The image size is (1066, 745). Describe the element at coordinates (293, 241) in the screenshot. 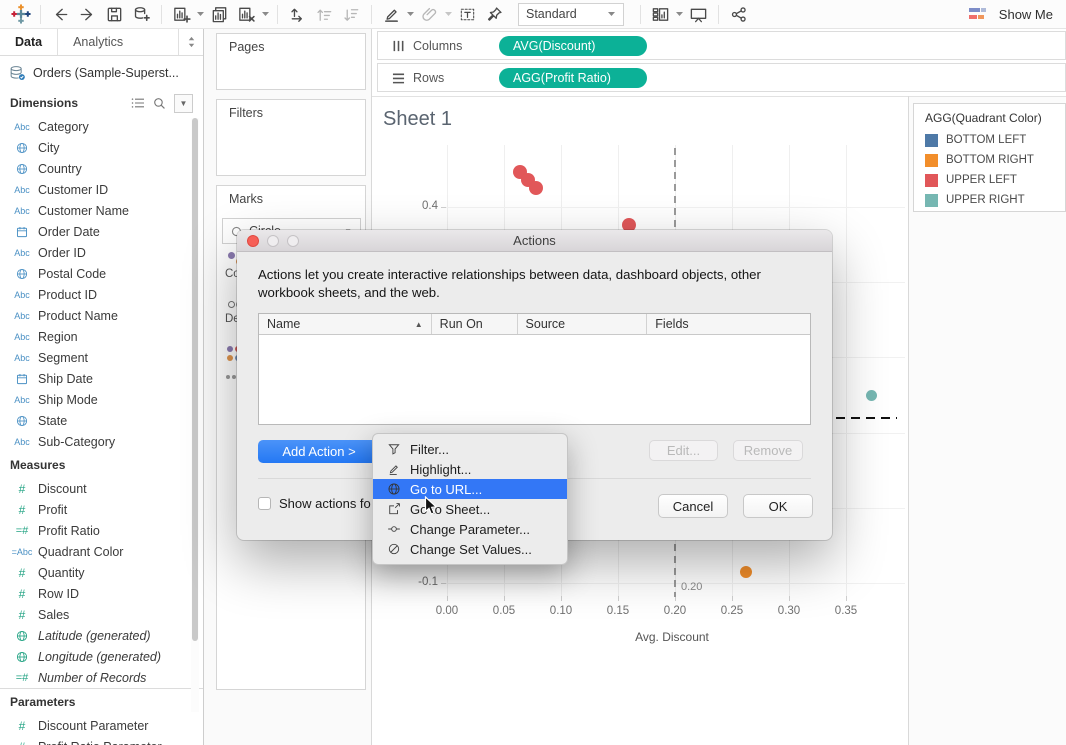

I see `zoom-button` at that location.